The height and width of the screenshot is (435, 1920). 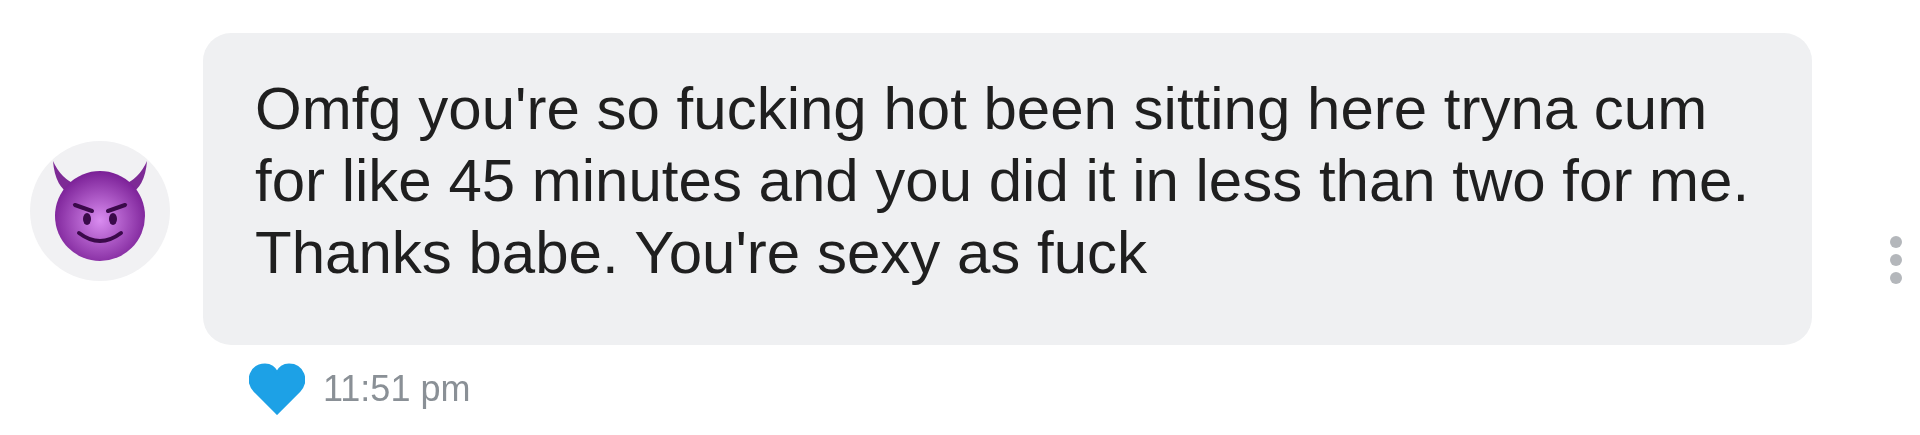 I want to click on message-time: 11:51 pm, so click(x=397, y=389).